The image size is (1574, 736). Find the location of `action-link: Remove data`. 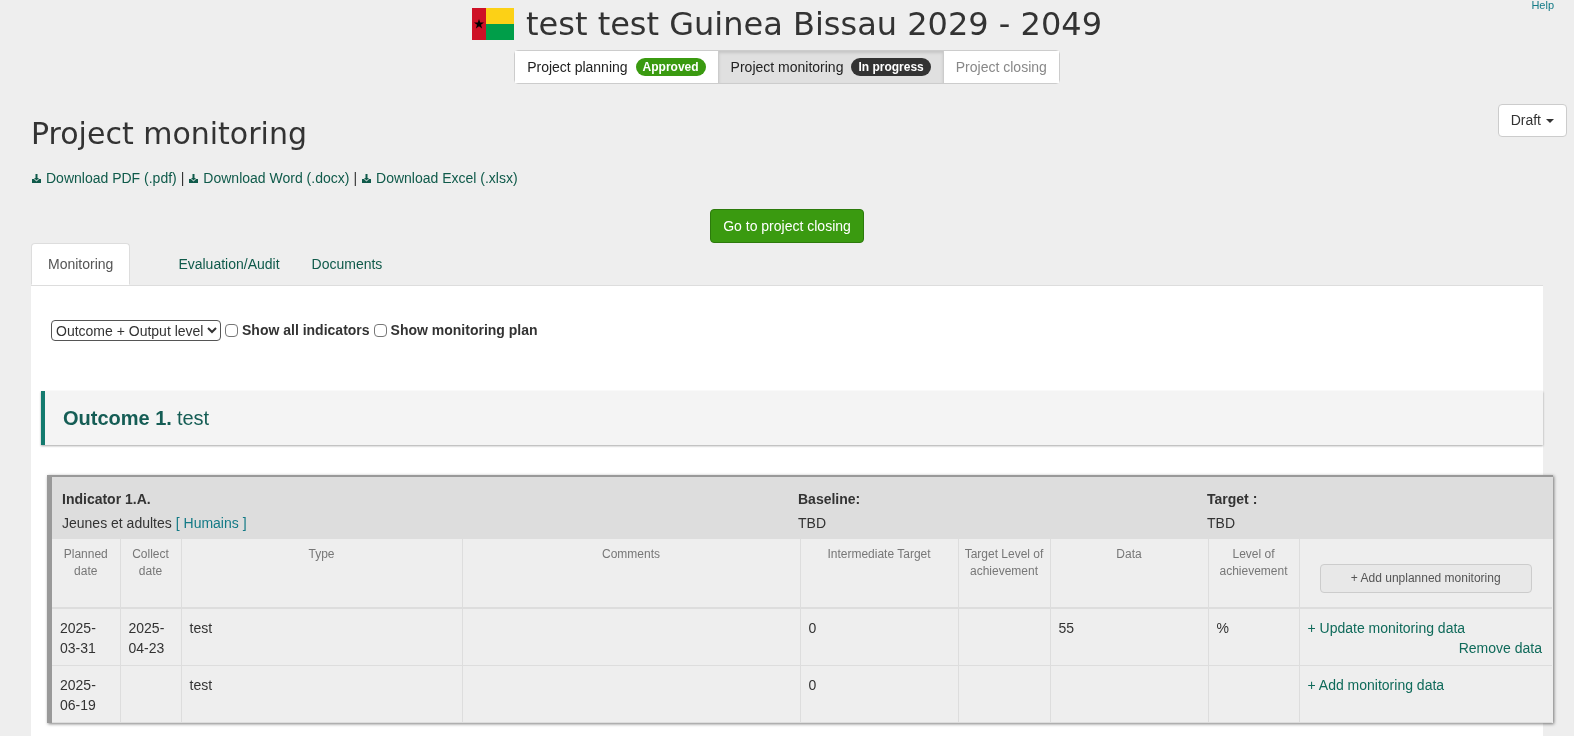

action-link: Remove data is located at coordinates (1500, 648).